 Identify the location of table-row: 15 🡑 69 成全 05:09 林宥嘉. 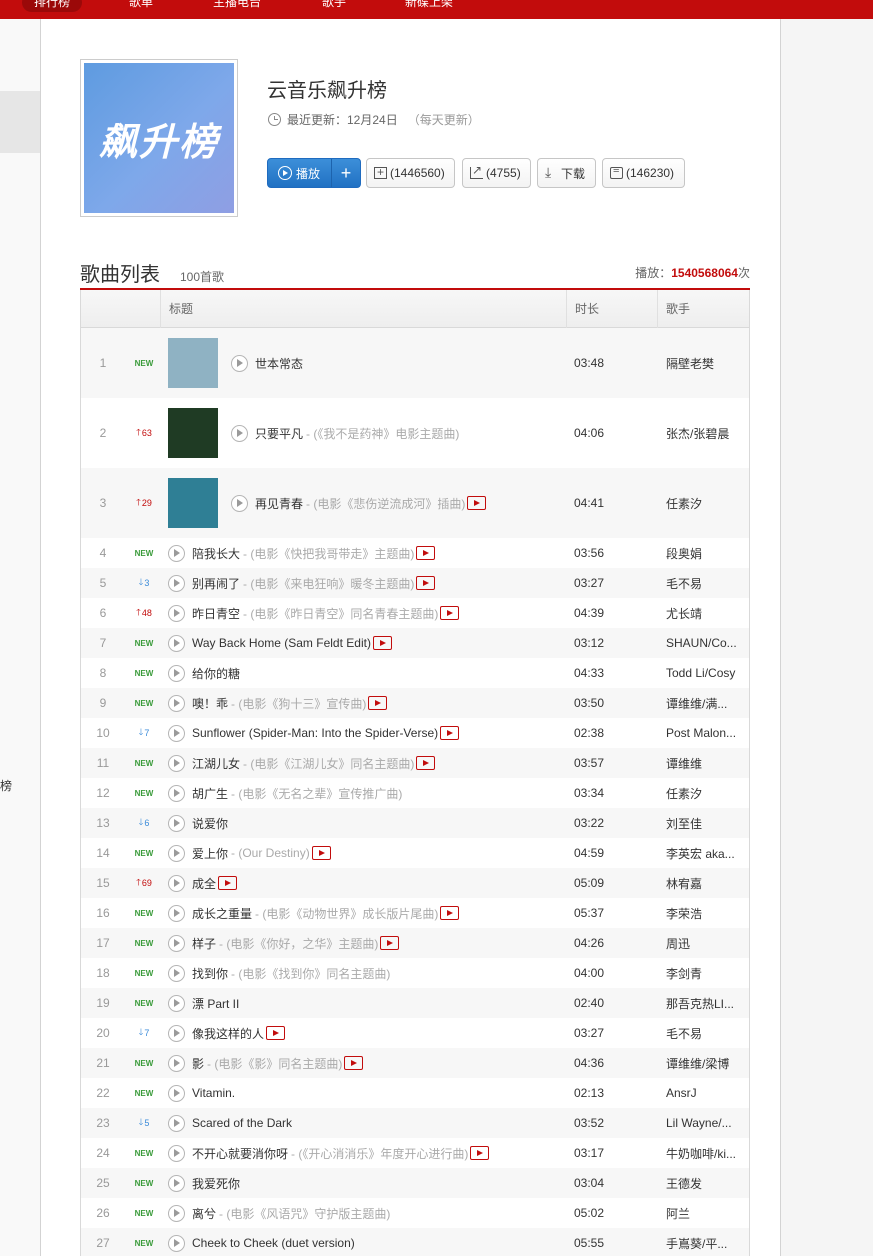
(415, 883).